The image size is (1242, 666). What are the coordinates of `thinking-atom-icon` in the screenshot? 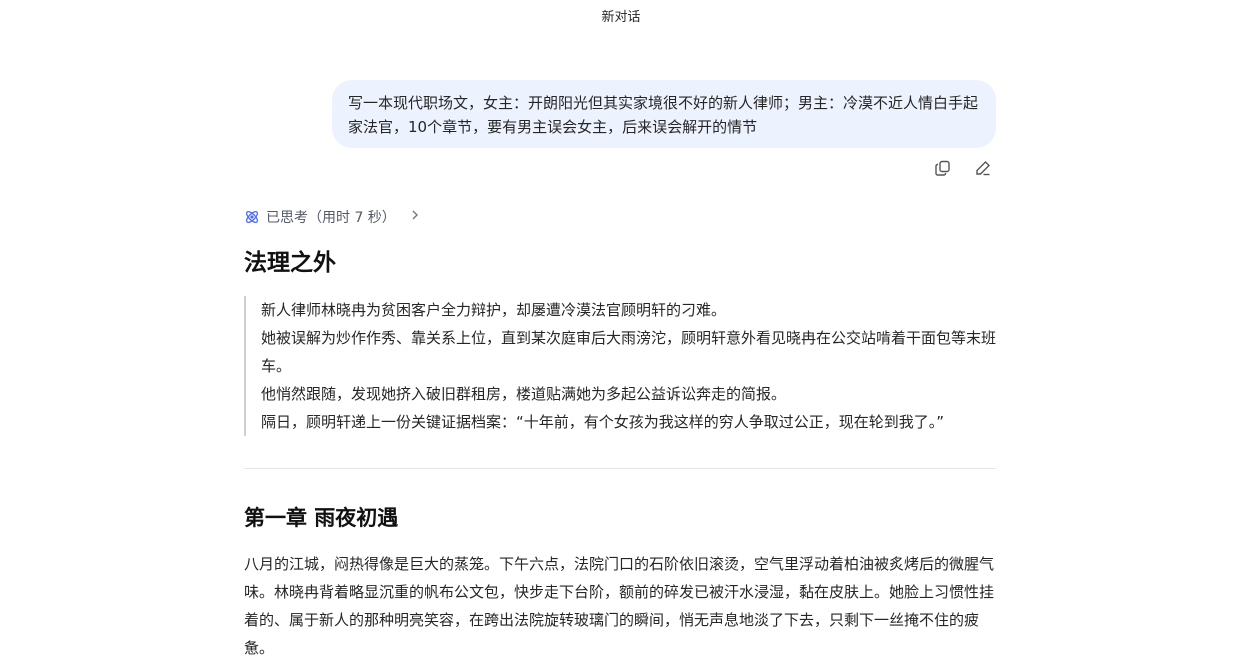 It's located at (252, 217).